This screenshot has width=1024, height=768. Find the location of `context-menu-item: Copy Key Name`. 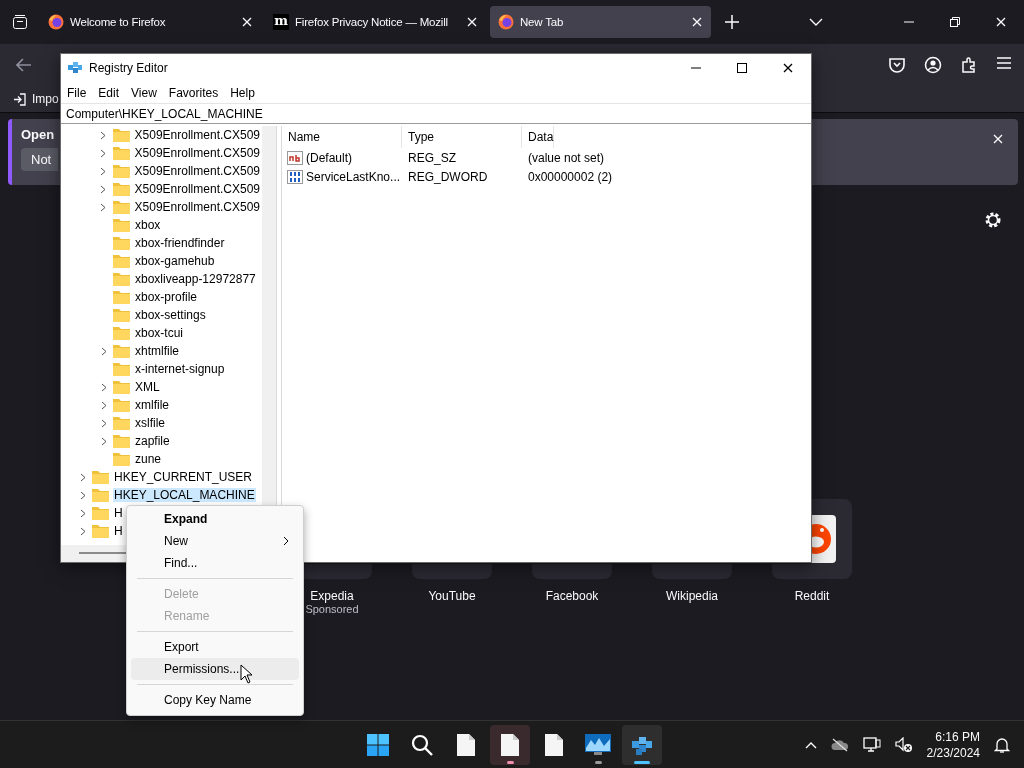

context-menu-item: Copy Key Name is located at coordinates (215, 700).